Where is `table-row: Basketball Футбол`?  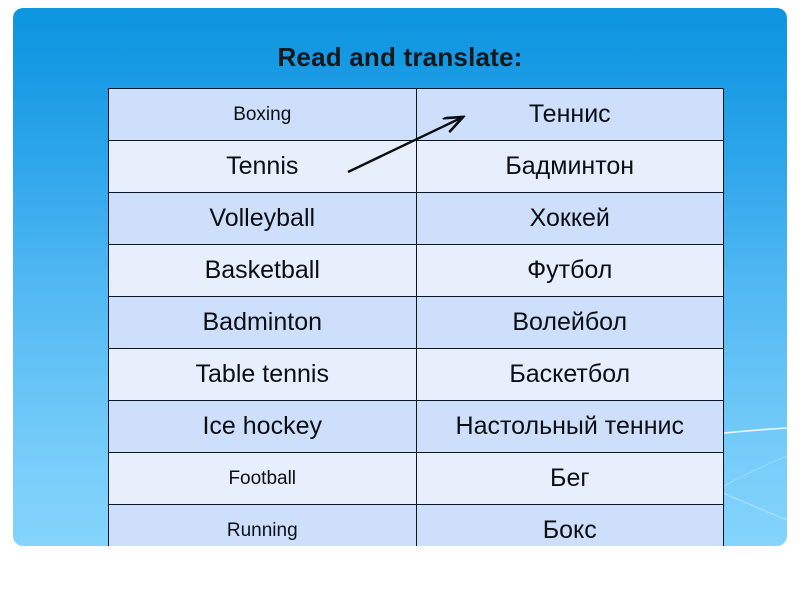 table-row: Basketball Футбол is located at coordinates (416, 270).